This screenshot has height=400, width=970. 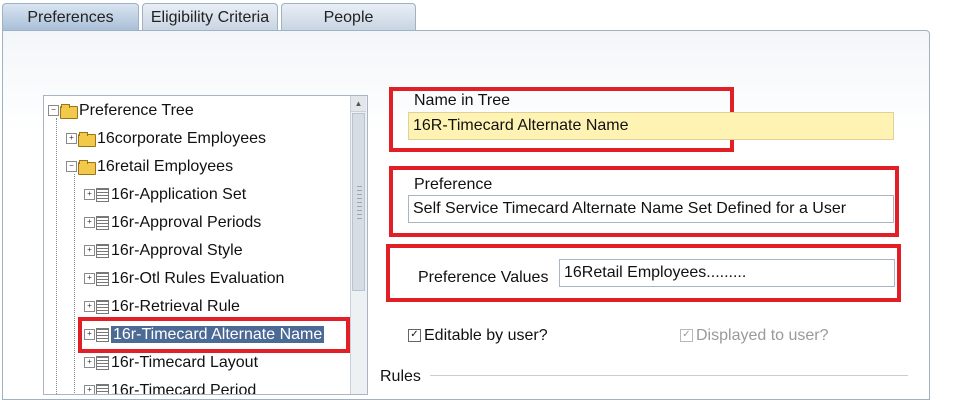 I want to click on tree-scrollbar: ▲, so click(x=358, y=245).